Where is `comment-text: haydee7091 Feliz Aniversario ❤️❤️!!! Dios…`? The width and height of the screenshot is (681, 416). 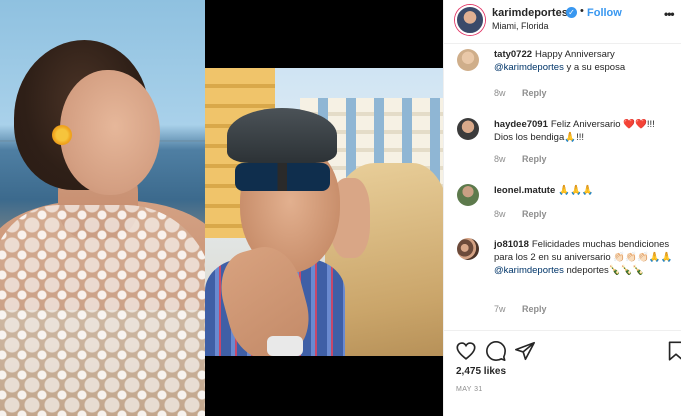 comment-text: haydee7091 Feliz Aniversario ❤️❤️!!! Dios… is located at coordinates (574, 131).